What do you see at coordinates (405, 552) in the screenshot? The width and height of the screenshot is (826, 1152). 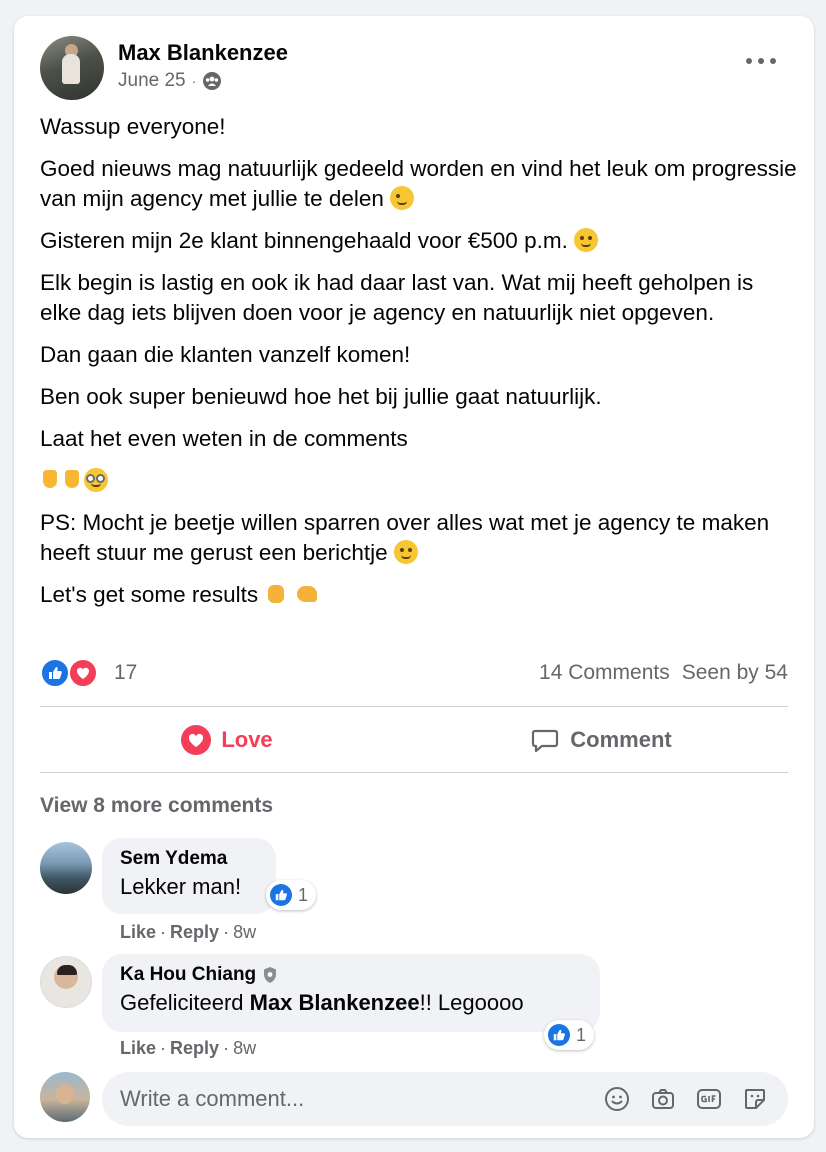 I see `smirk-emoji-icon` at bounding box center [405, 552].